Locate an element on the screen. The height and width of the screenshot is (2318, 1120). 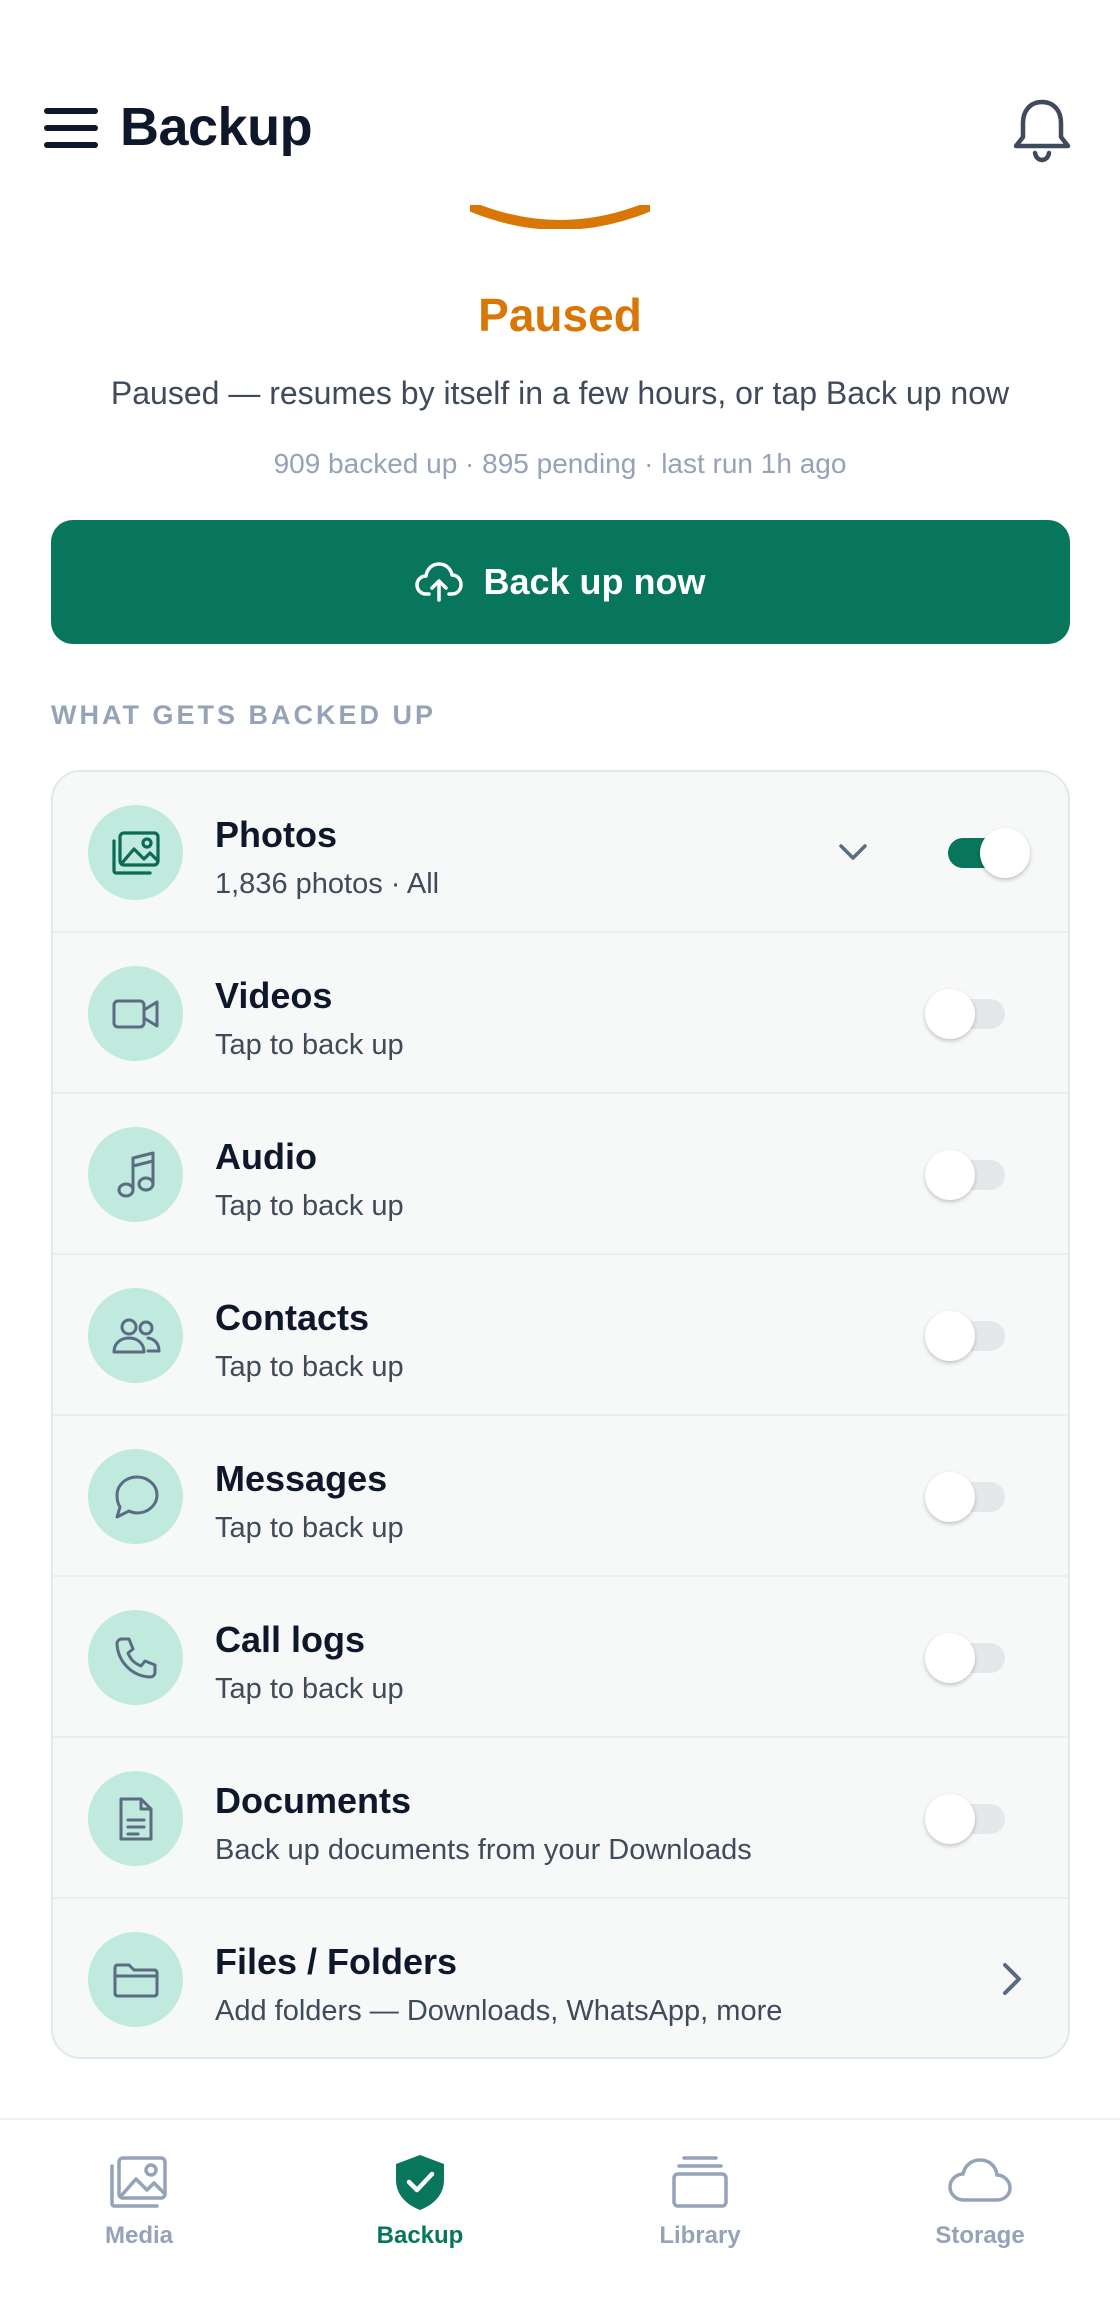
media-icon is located at coordinates (138, 2182).